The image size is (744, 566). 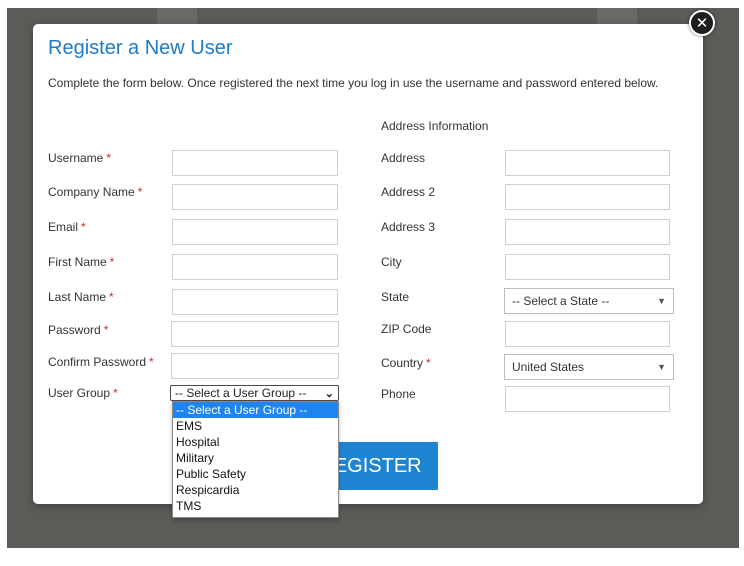 What do you see at coordinates (255, 163) in the screenshot?
I see `username-input` at bounding box center [255, 163].